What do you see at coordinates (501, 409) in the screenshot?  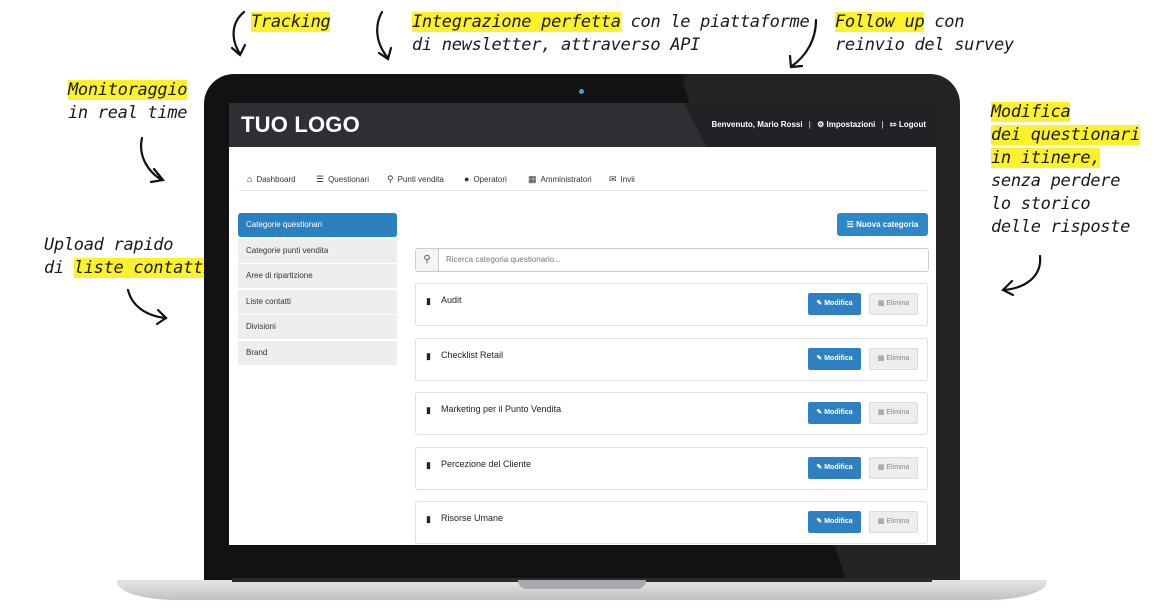 I see `row-label: Marketing per il Punto Vendita` at bounding box center [501, 409].